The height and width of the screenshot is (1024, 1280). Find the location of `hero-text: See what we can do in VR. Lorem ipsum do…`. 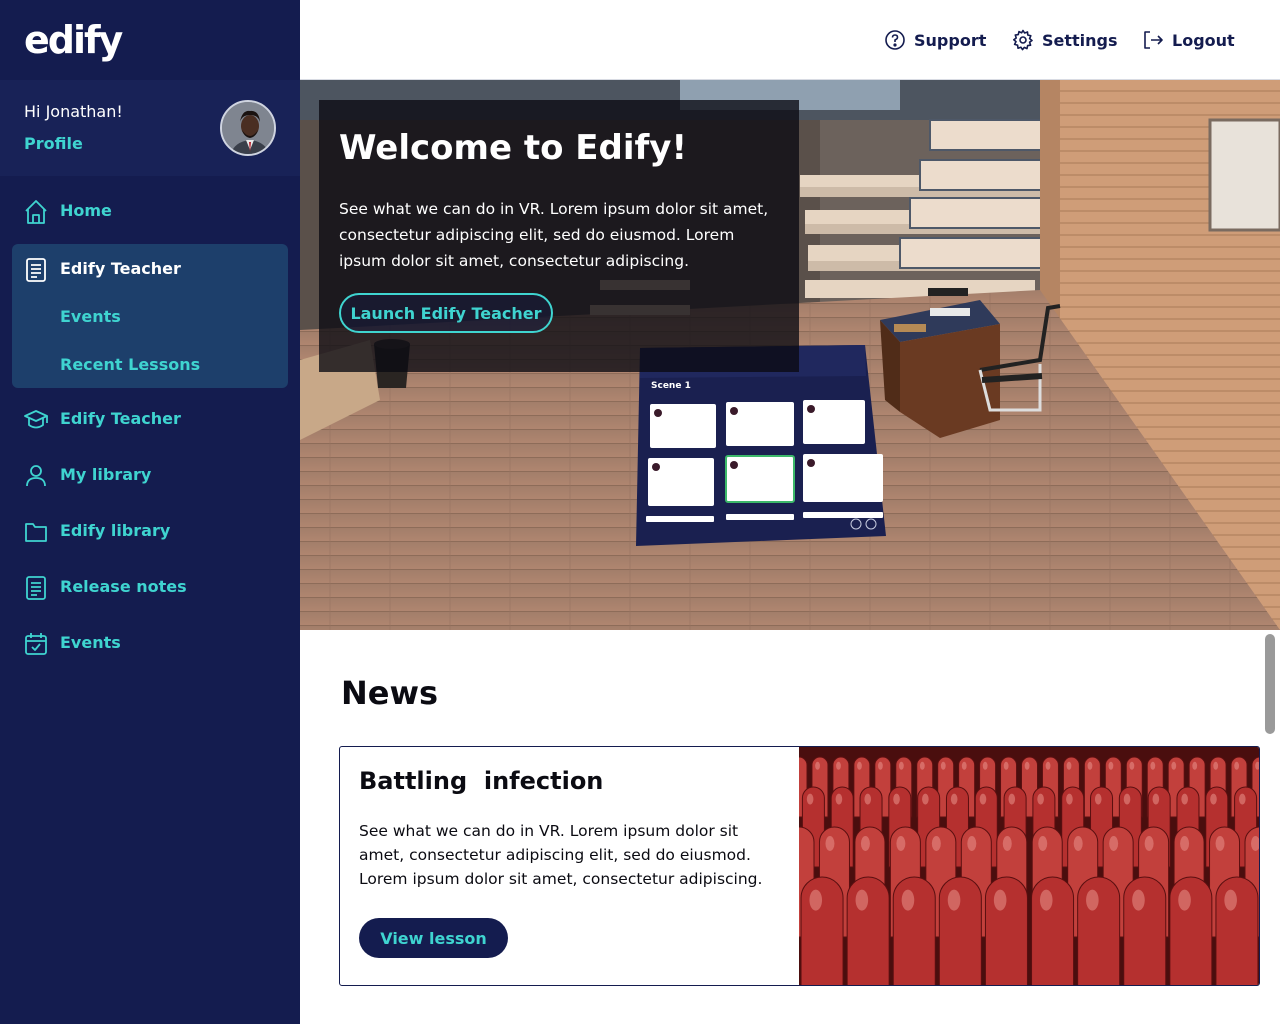

hero-text: See what we can do in VR. Lorem ipsum do… is located at coordinates (554, 235).